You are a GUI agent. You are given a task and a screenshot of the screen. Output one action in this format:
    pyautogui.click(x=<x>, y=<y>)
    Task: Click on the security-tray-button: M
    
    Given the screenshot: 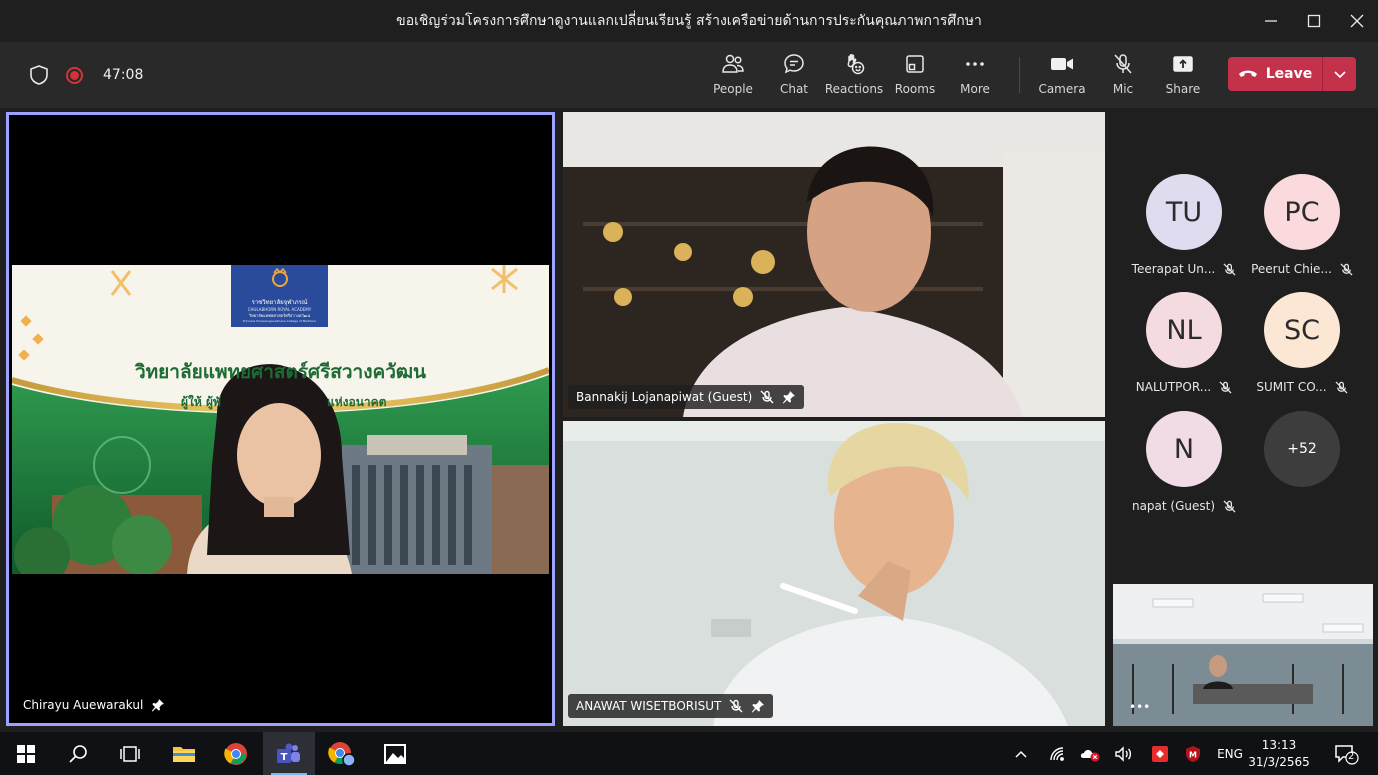 What is the action you would take?
    pyautogui.click(x=1193, y=753)
    